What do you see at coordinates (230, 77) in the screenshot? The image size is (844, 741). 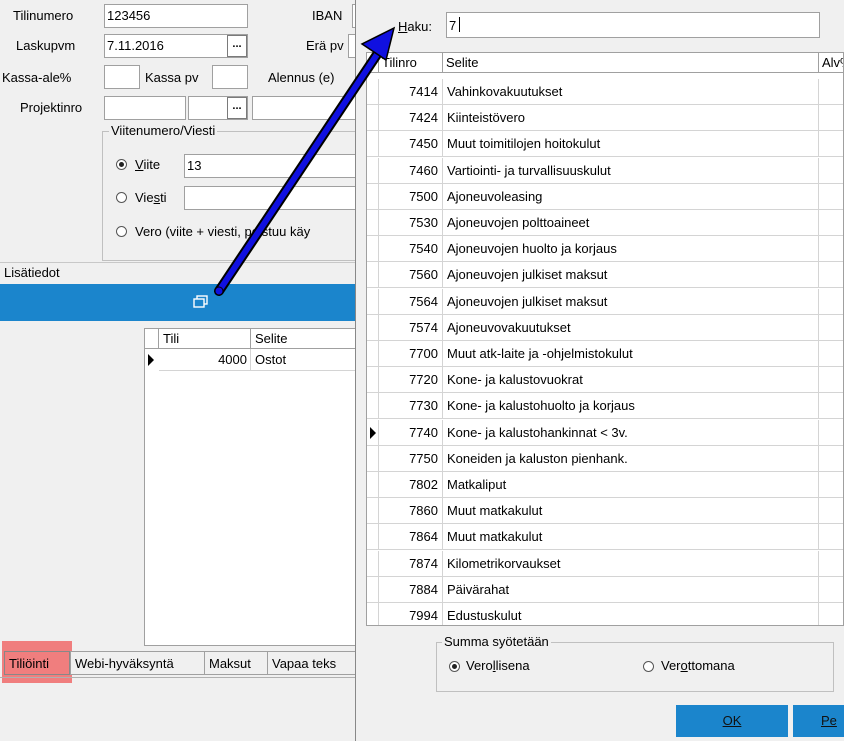 I see `kassa-pv-field` at bounding box center [230, 77].